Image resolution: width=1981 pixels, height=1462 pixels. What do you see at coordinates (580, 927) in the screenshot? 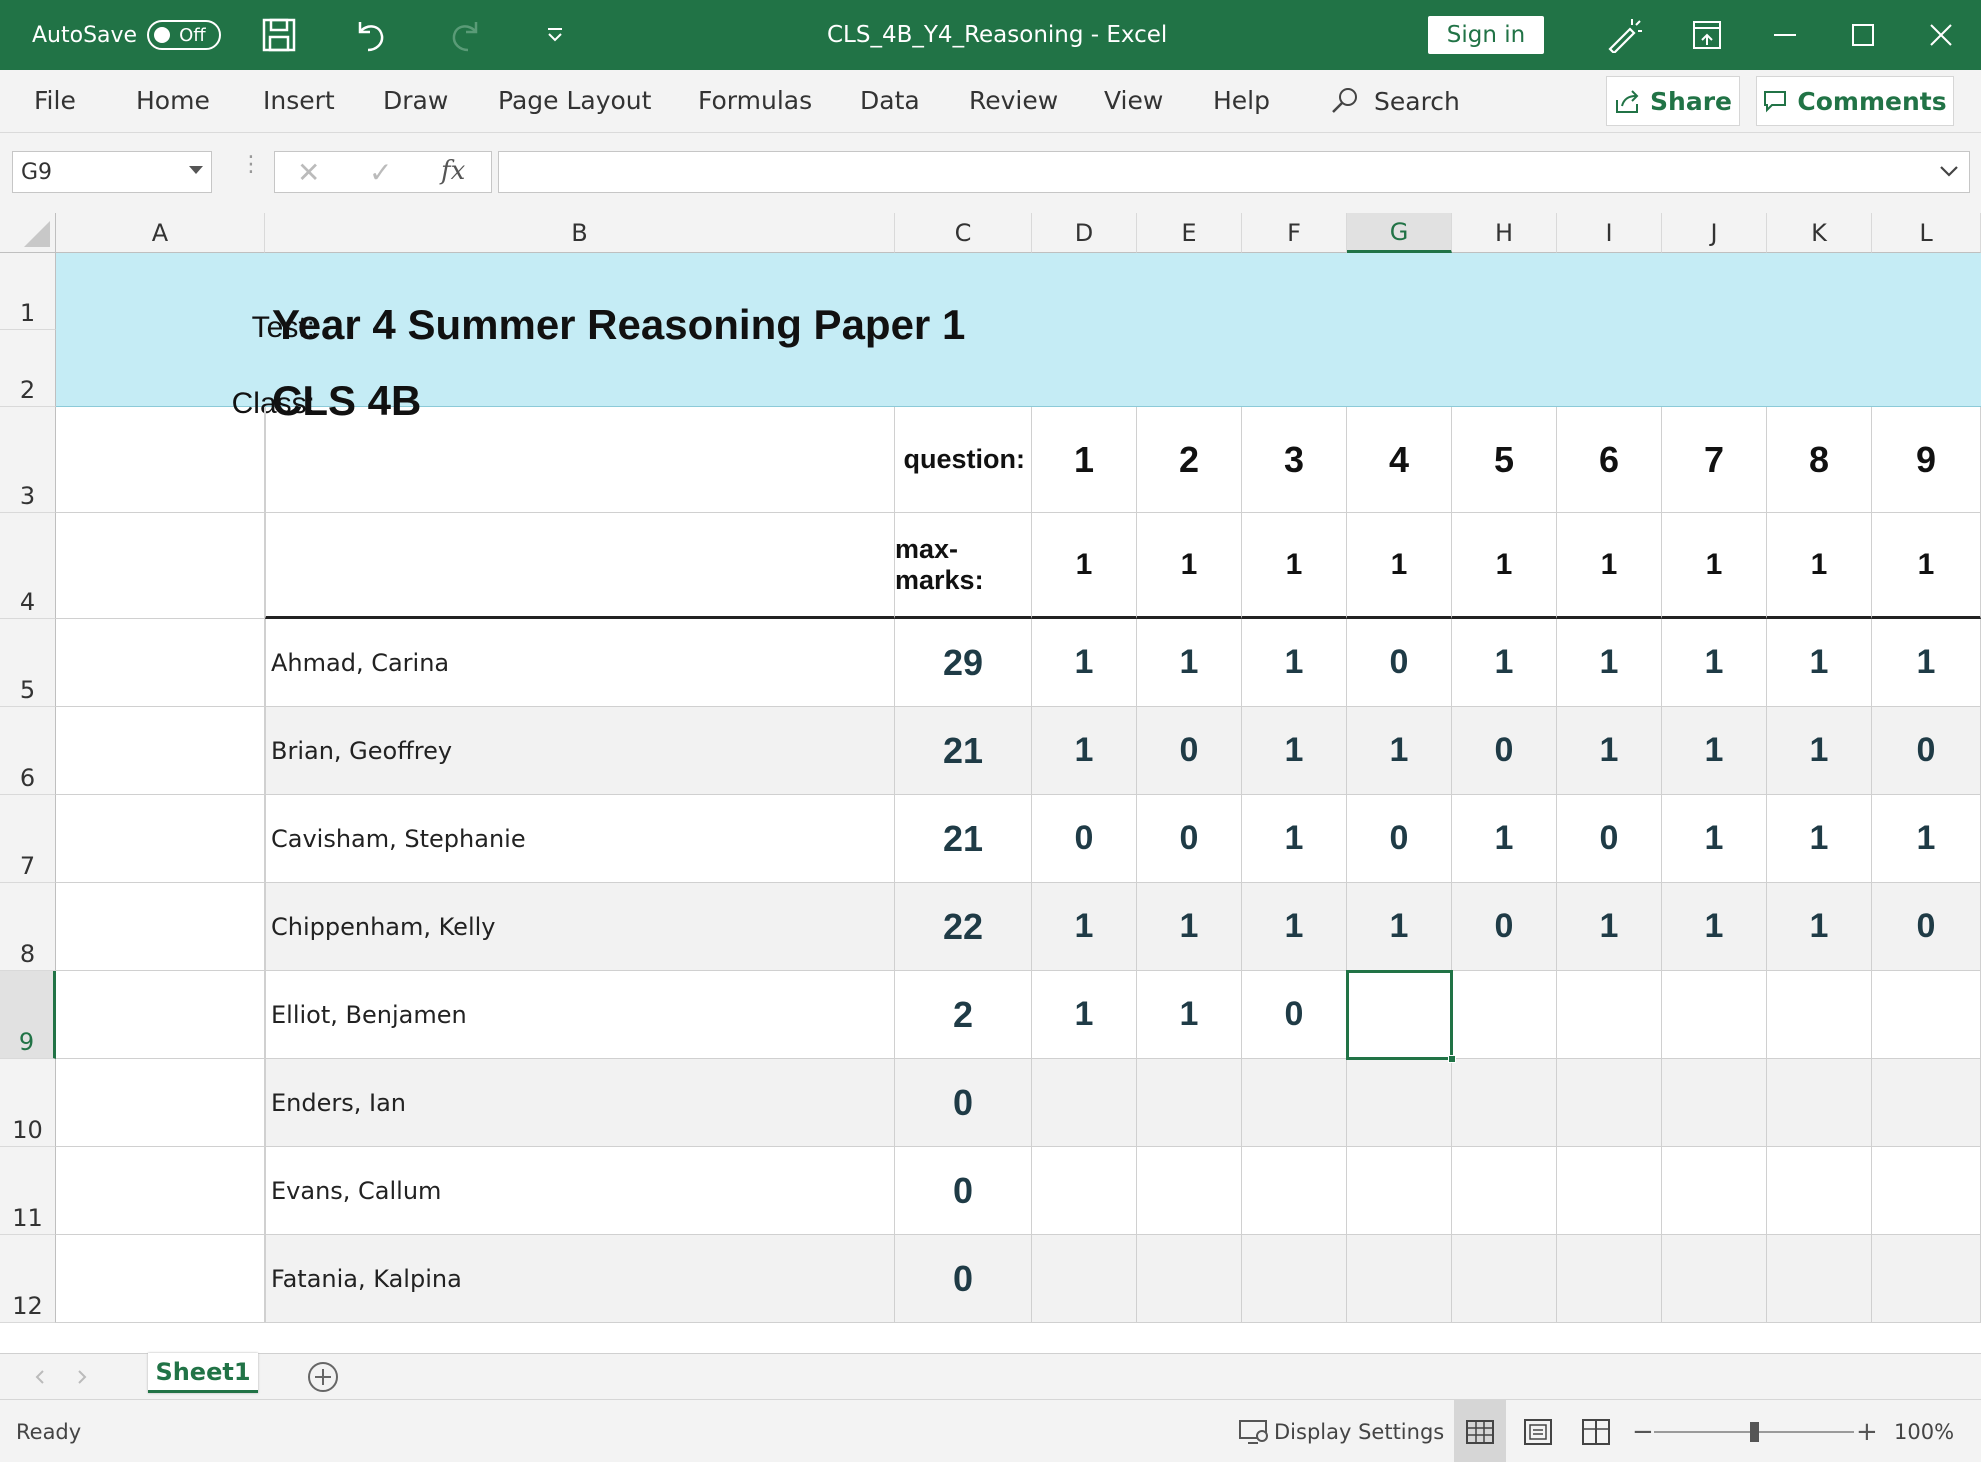
I see `student-name: Chippenham, Kelly` at bounding box center [580, 927].